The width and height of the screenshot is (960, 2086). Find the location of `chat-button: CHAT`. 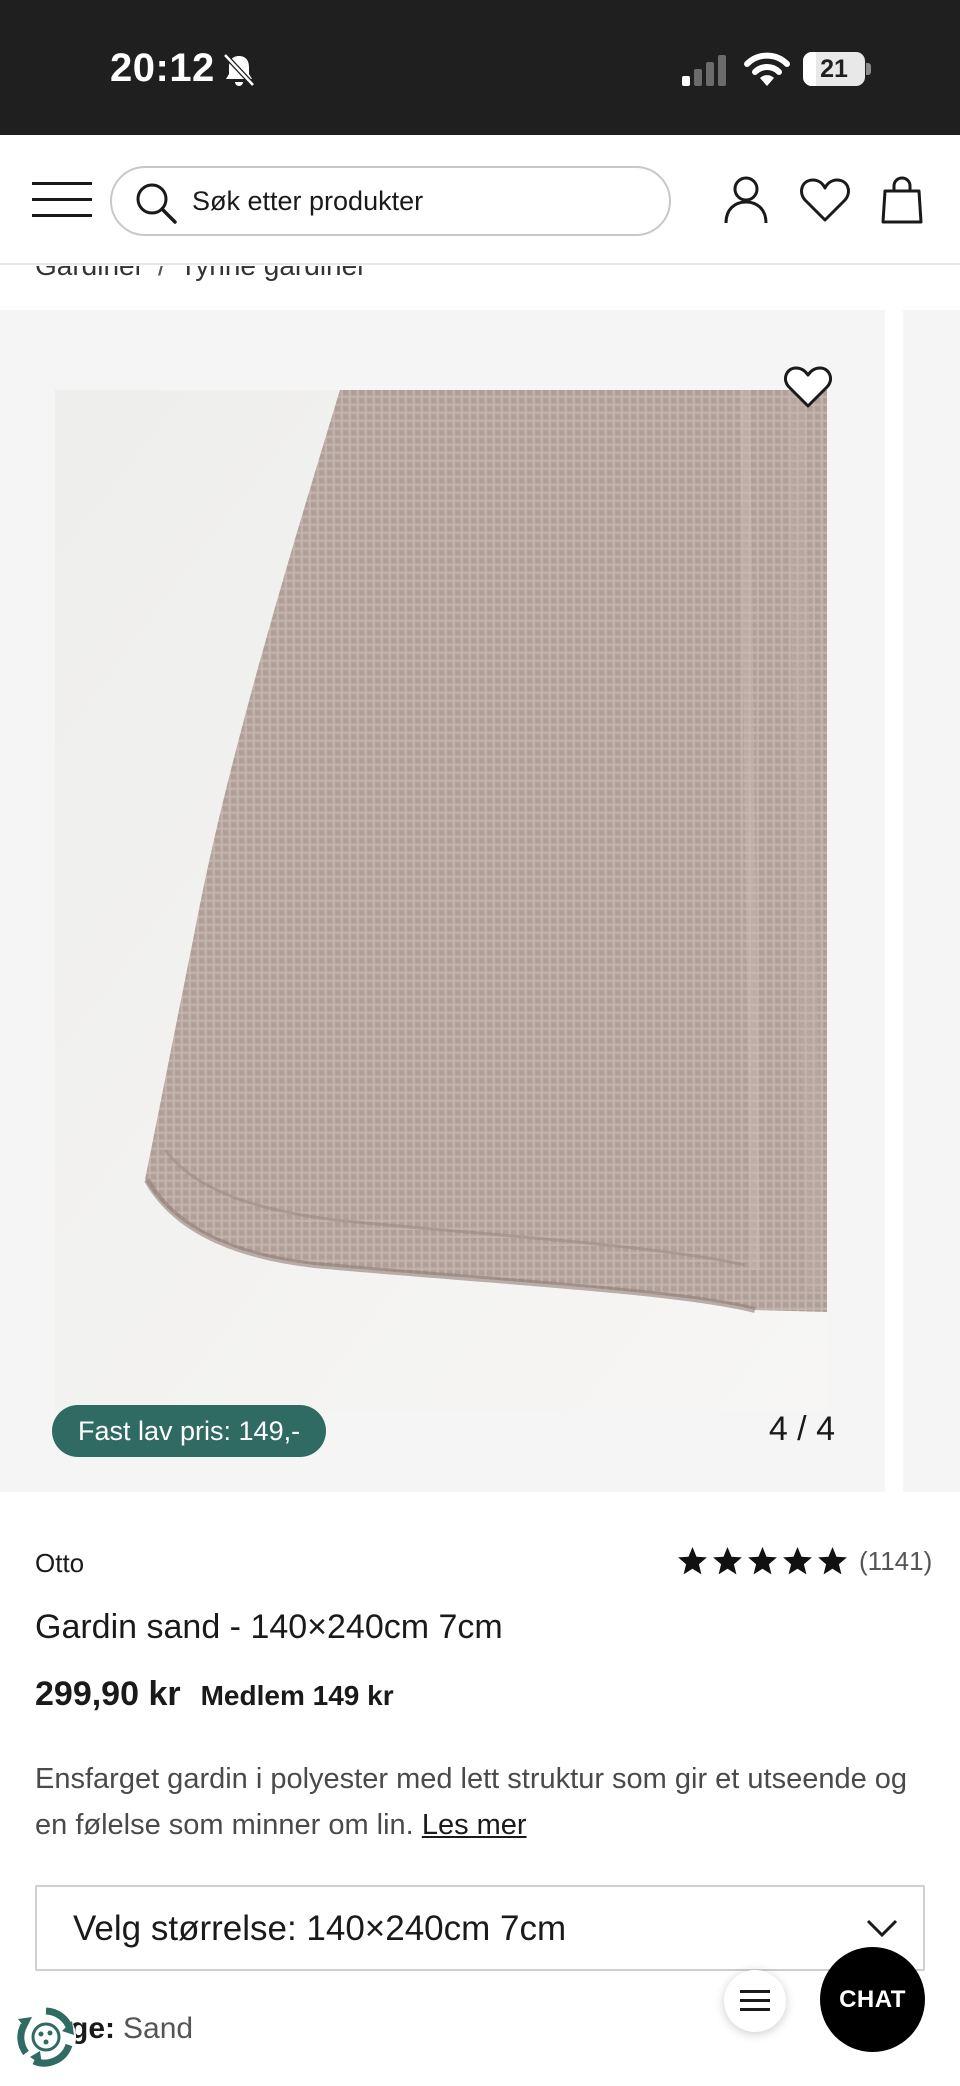

chat-button: CHAT is located at coordinates (872, 1999).